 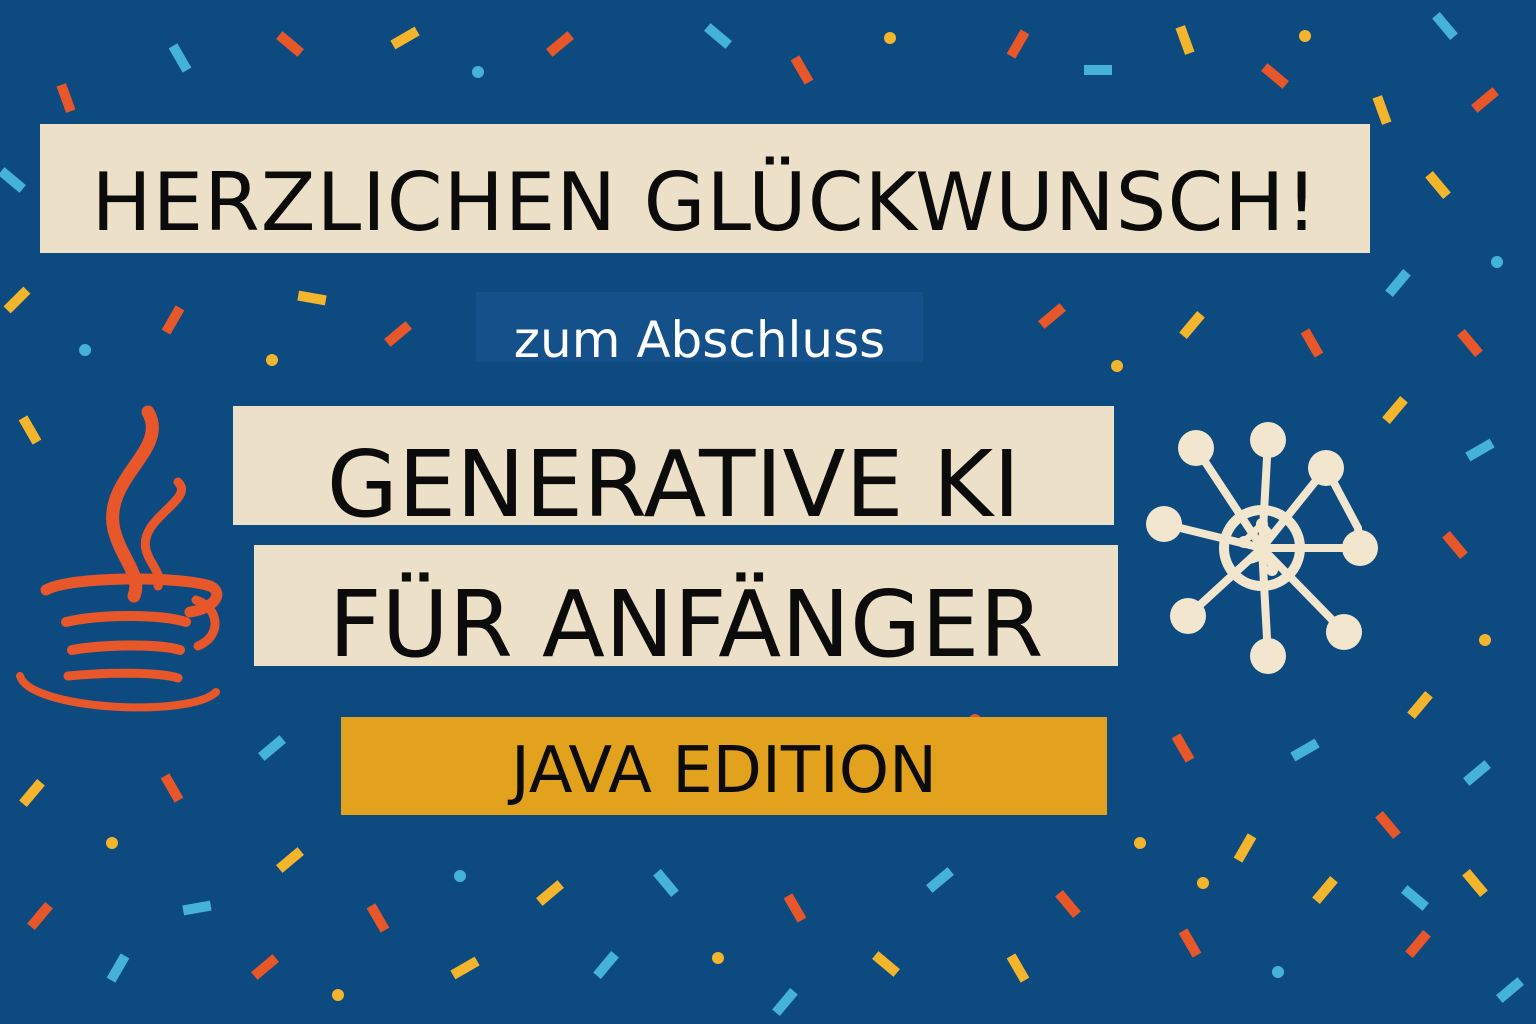 I want to click on course-title-line1: GENERATIVE KI, so click(x=673, y=484).